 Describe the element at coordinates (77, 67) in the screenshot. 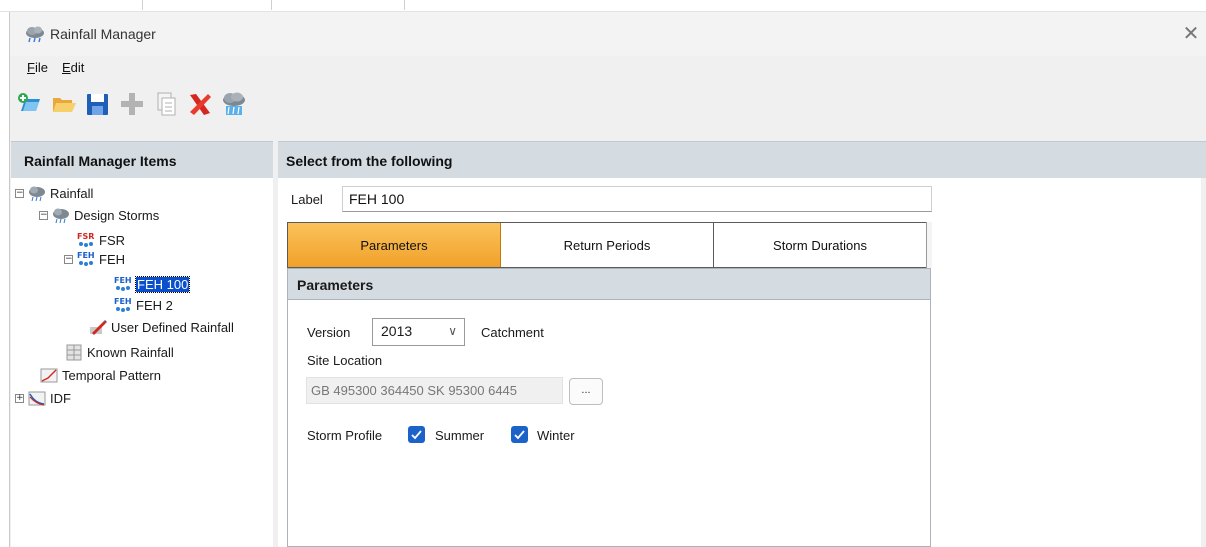

I see `menu-edit-label: dit` at that location.